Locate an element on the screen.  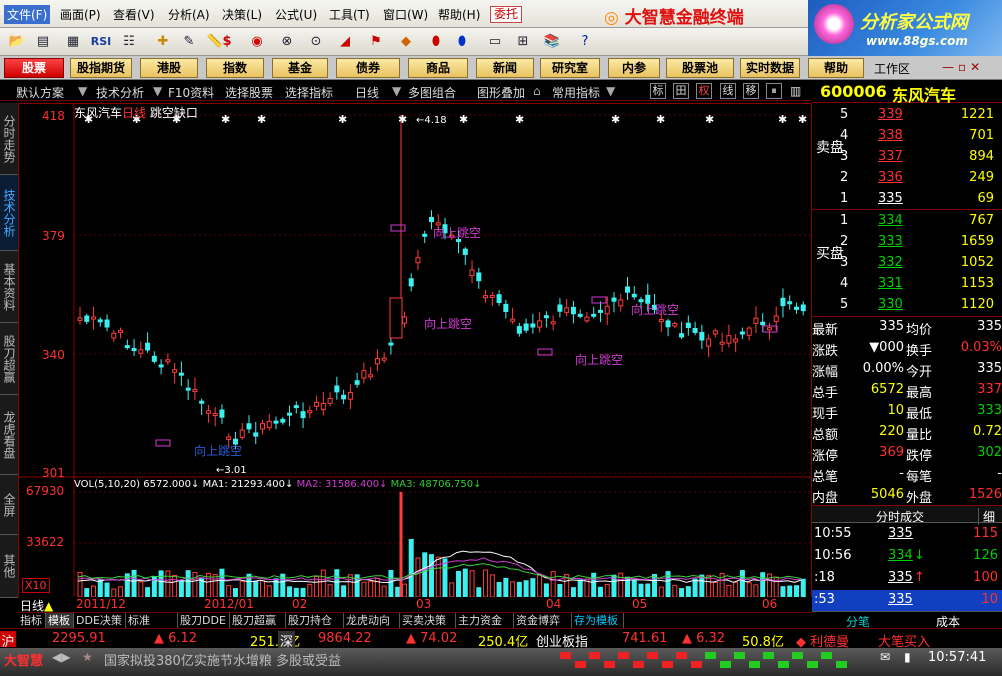
window-controls: —▫✕ is located at coordinates (963, 67).